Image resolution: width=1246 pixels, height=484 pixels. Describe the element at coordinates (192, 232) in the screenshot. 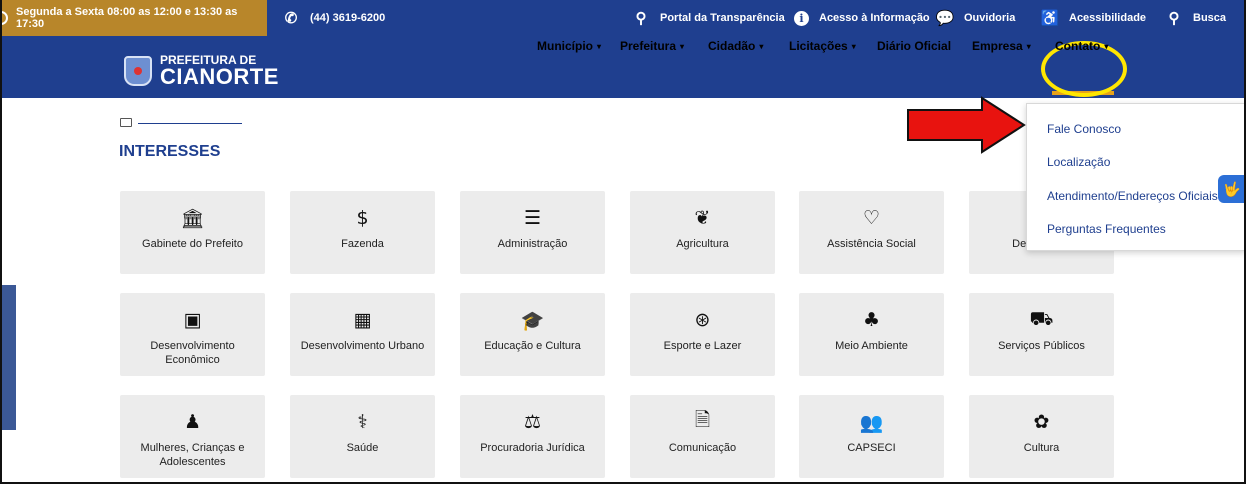

I see `interest-card: 🏛 Gabinete do Prefeito` at that location.